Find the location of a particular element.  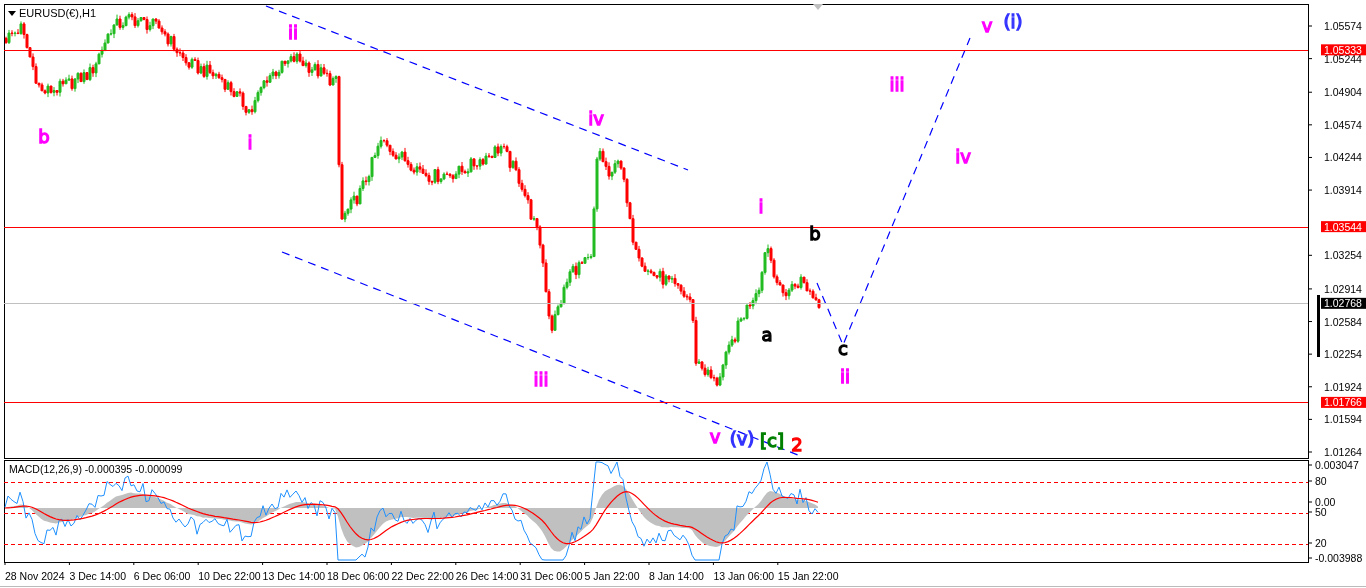

time-tick: 18 Dec 06:00 is located at coordinates (358, 576).